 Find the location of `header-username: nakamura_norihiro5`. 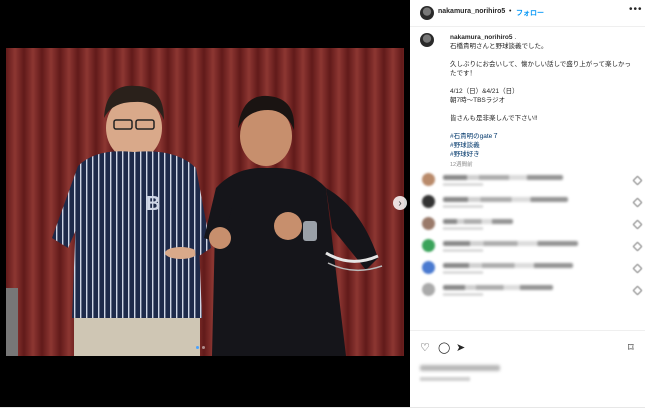

header-username: nakamura_norihiro5 is located at coordinates (471, 11).